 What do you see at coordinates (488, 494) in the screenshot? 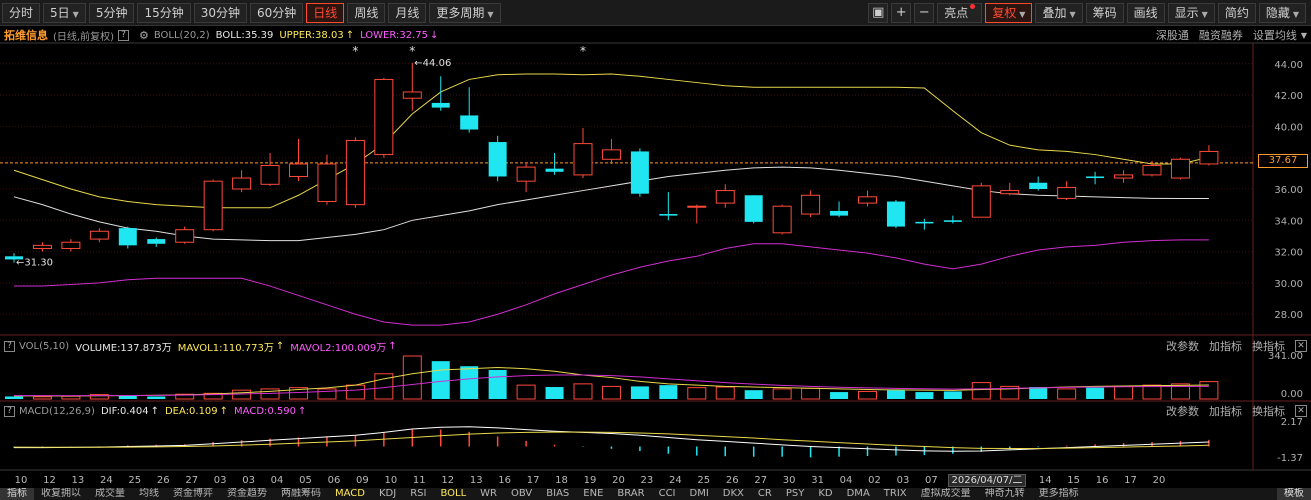
I see `indicator-tab-11: WR` at bounding box center [488, 494].